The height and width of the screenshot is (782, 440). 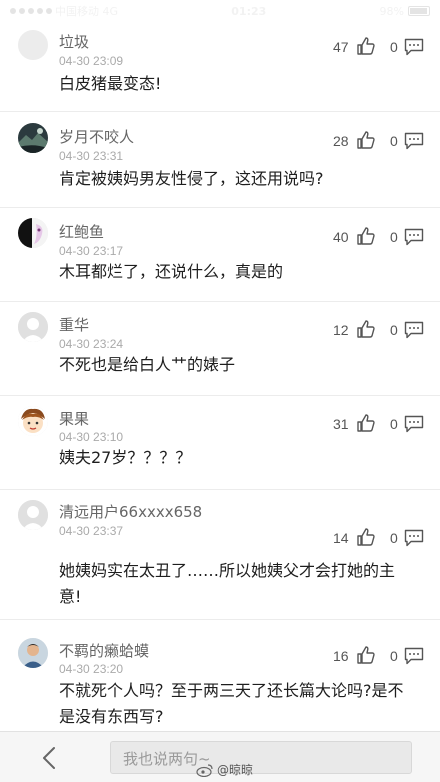 What do you see at coordinates (74, 418) in the screenshot?
I see `comment-username: 果果` at bounding box center [74, 418].